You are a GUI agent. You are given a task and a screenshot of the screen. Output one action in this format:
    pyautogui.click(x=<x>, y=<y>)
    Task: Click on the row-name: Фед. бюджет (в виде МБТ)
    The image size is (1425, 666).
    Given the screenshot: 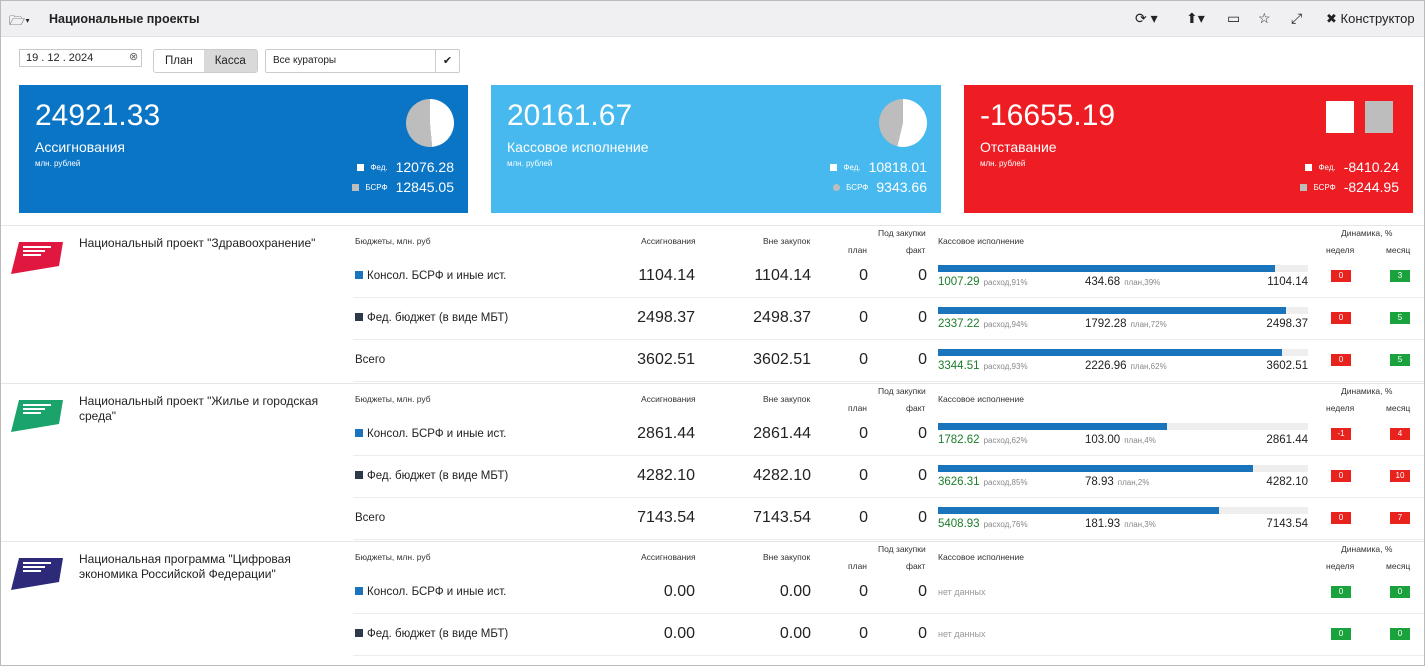 What is the action you would take?
    pyautogui.click(x=431, y=476)
    